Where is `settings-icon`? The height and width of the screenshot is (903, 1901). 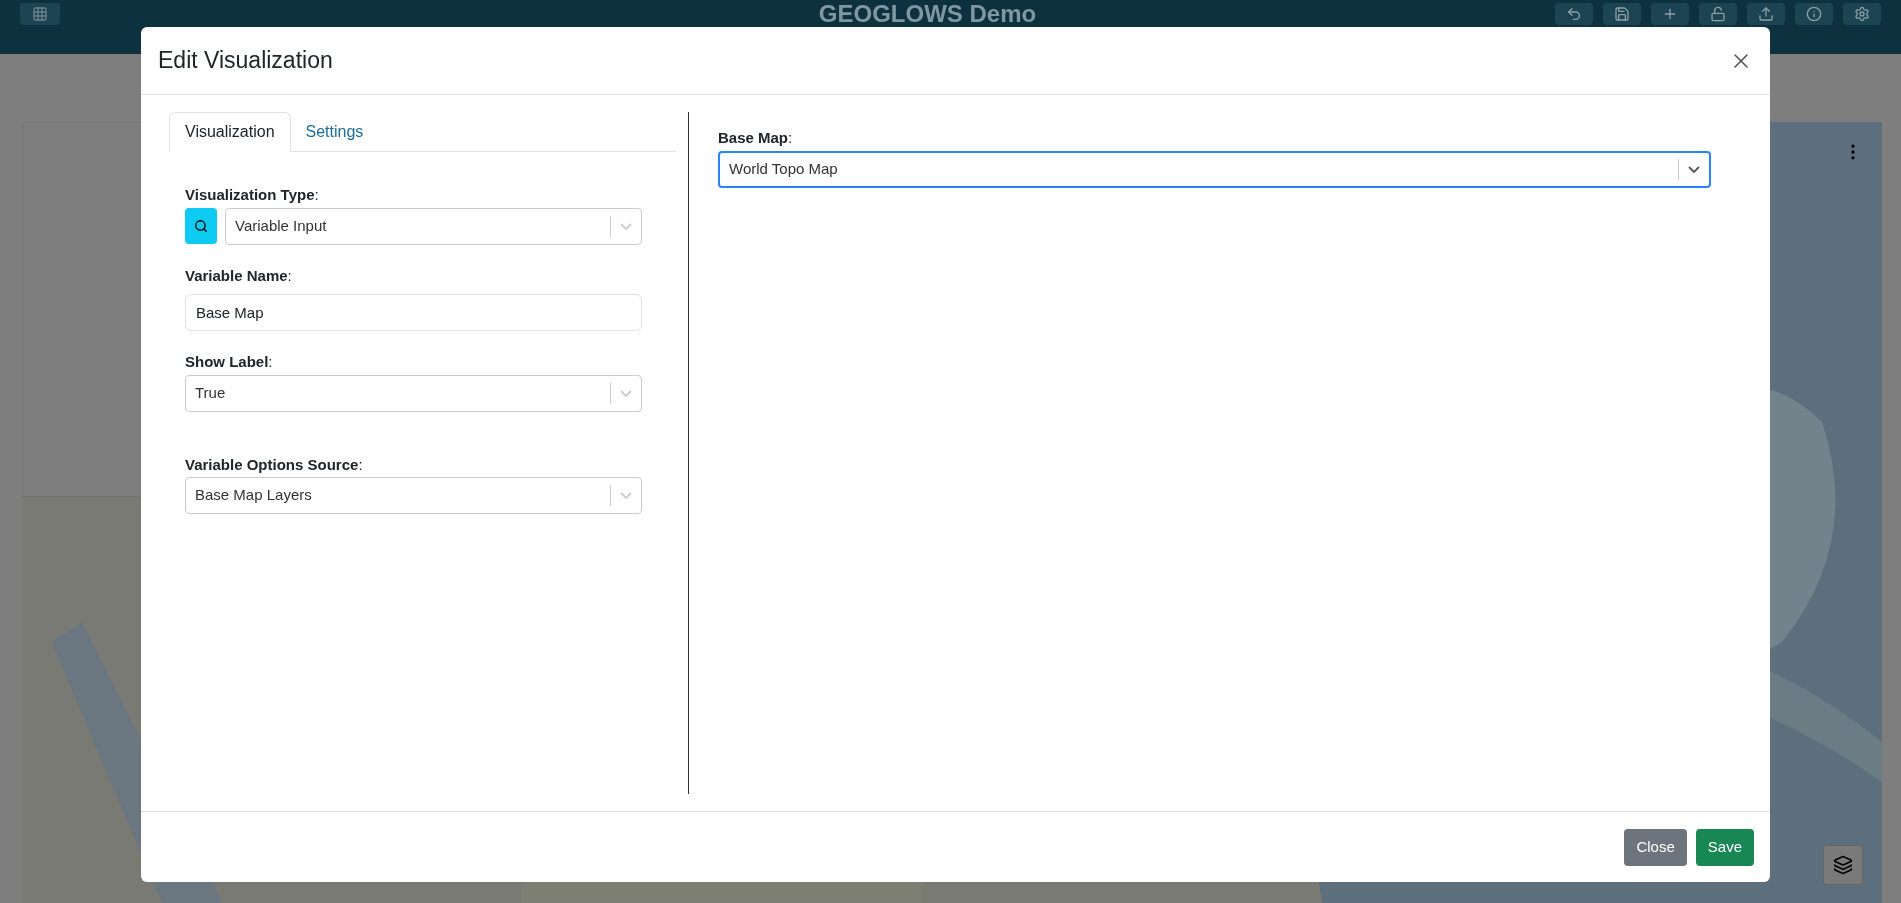
settings-icon is located at coordinates (1862, 14).